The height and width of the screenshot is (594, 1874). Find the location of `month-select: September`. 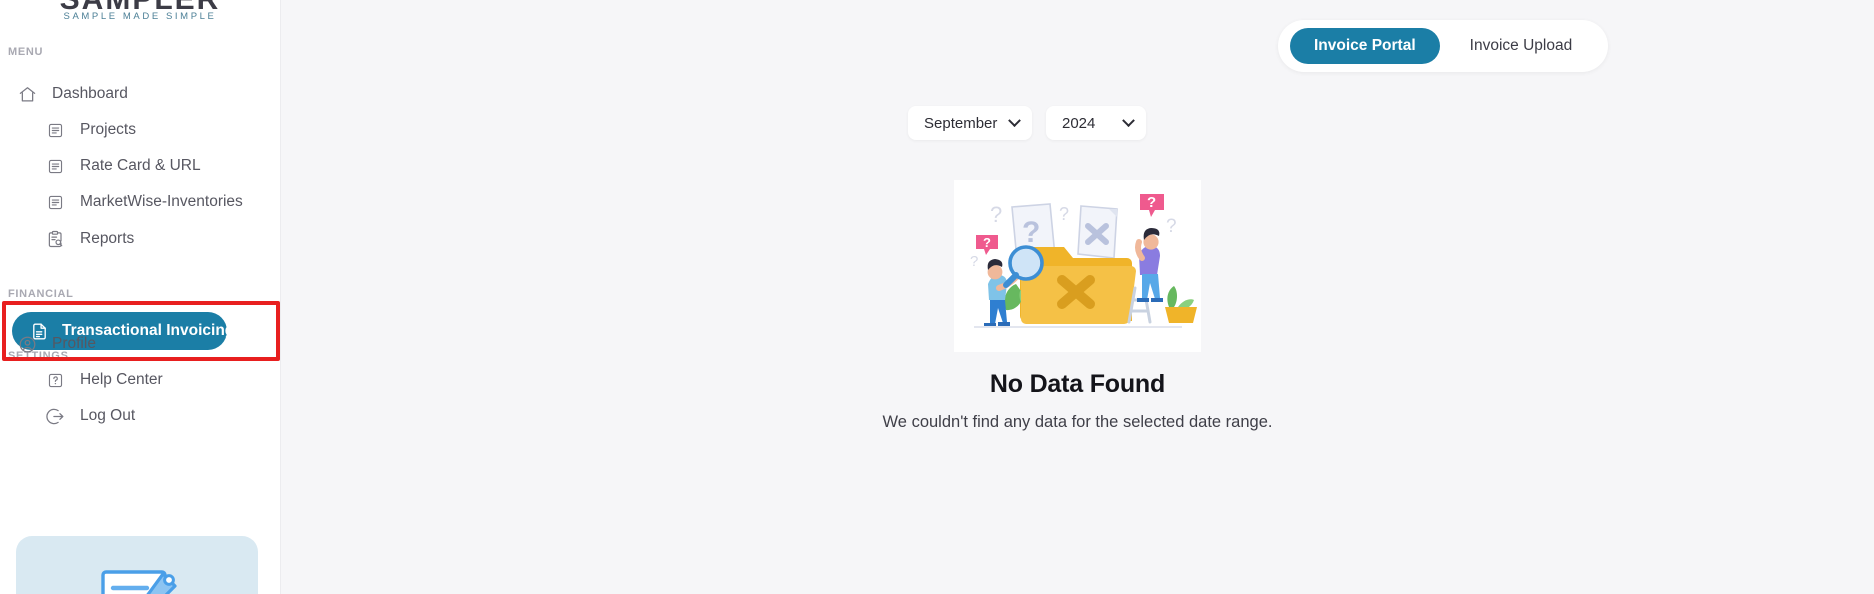

month-select: September is located at coordinates (970, 123).